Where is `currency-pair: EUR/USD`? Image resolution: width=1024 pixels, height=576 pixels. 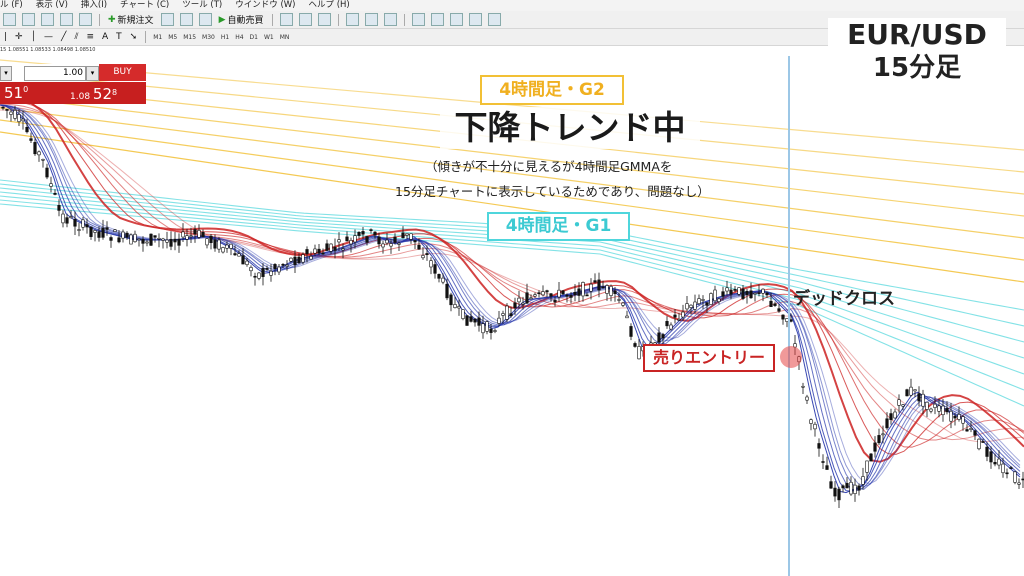 currency-pair: EUR/USD is located at coordinates (917, 34).